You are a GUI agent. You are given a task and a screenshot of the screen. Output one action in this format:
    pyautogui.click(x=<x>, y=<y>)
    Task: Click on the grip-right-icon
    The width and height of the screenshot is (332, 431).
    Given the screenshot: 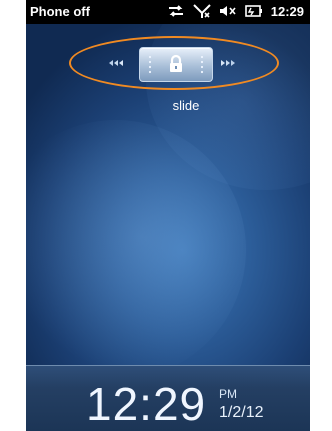 What is the action you would take?
    pyautogui.click(x=202, y=64)
    